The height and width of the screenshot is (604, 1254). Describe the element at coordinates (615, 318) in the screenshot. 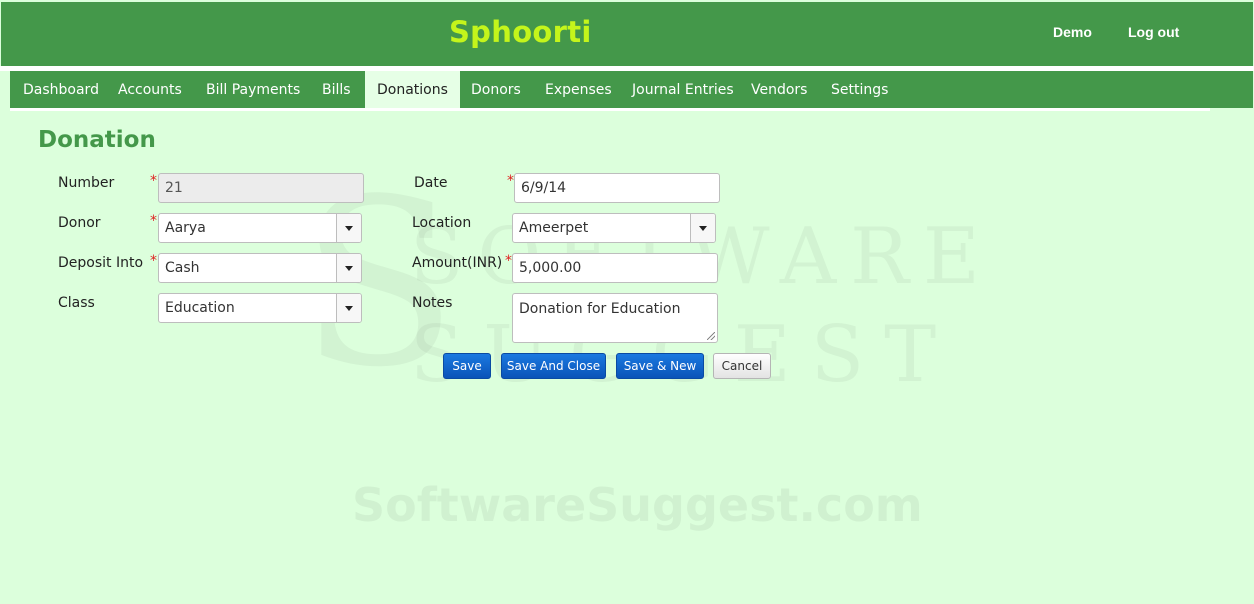

I see `notes-textarea: Donation for Education` at that location.